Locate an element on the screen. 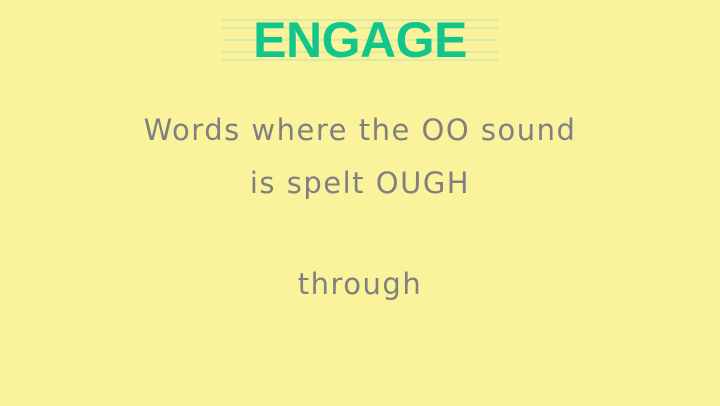 Image resolution: width=720 pixels, height=406 pixels. heading-block: ENGAGE is located at coordinates (360, 40).